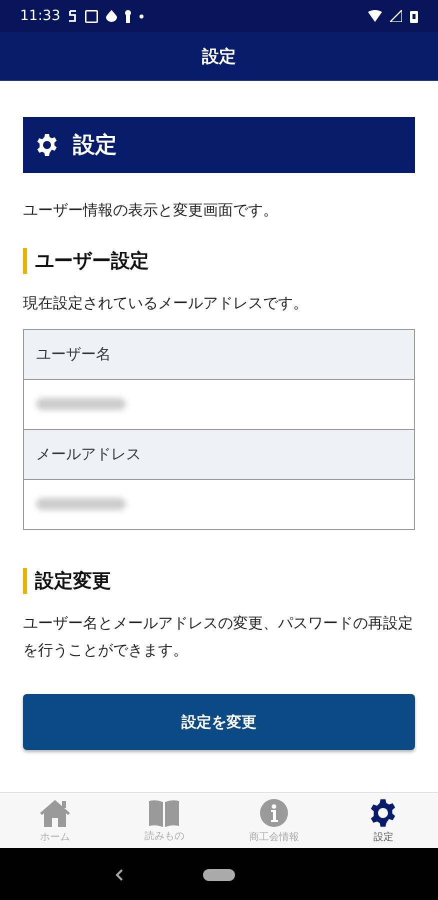 The image size is (438, 900). What do you see at coordinates (73, 16) in the screenshot?
I see `s-notification-icon` at bounding box center [73, 16].